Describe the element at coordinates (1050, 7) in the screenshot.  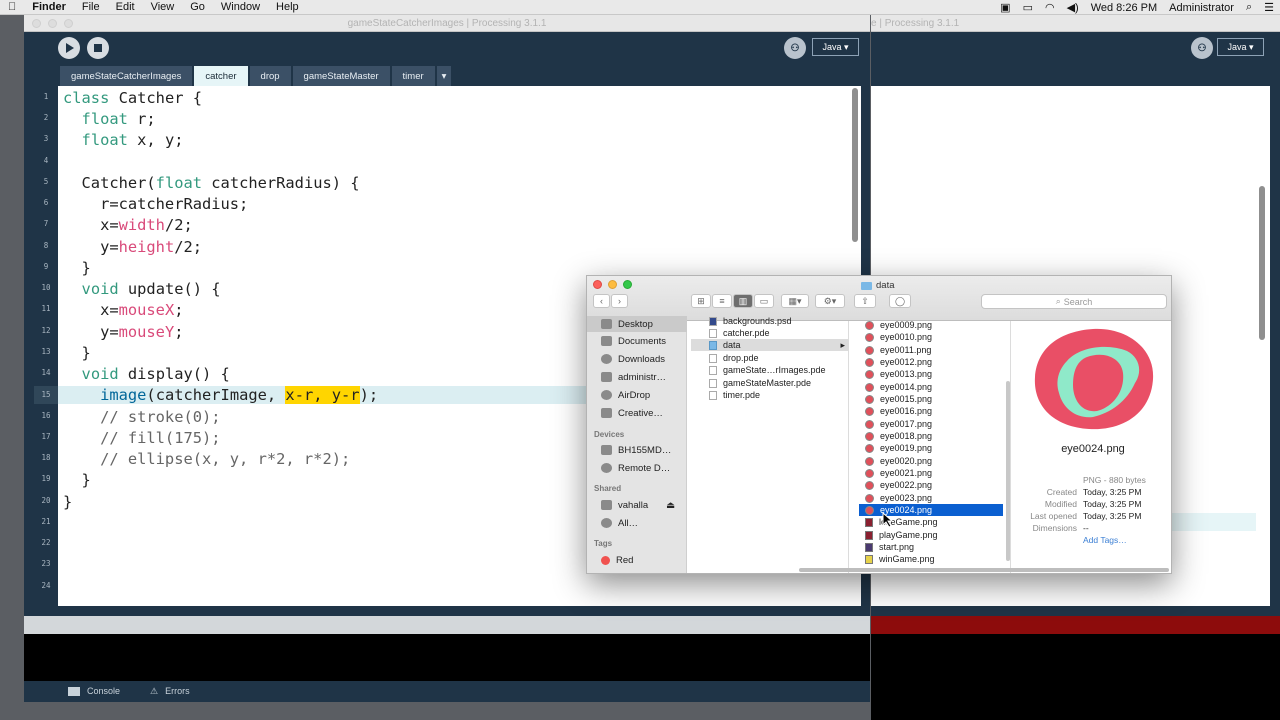
I see `wifi-icon: ◠` at that location.